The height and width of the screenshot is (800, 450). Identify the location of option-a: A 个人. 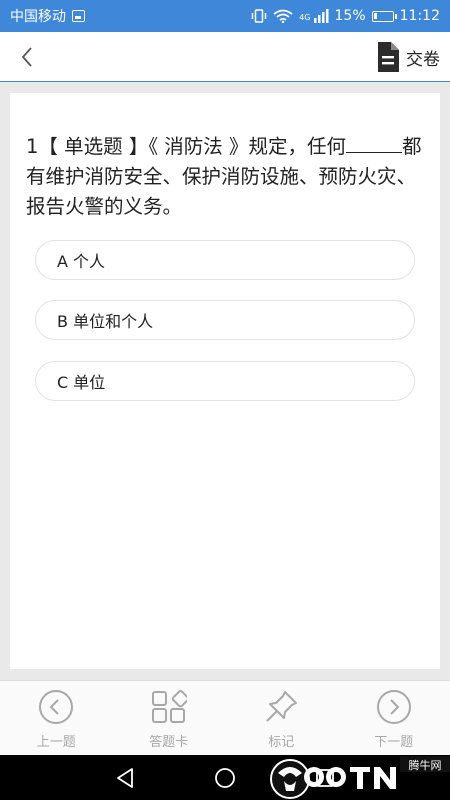
(225, 260).